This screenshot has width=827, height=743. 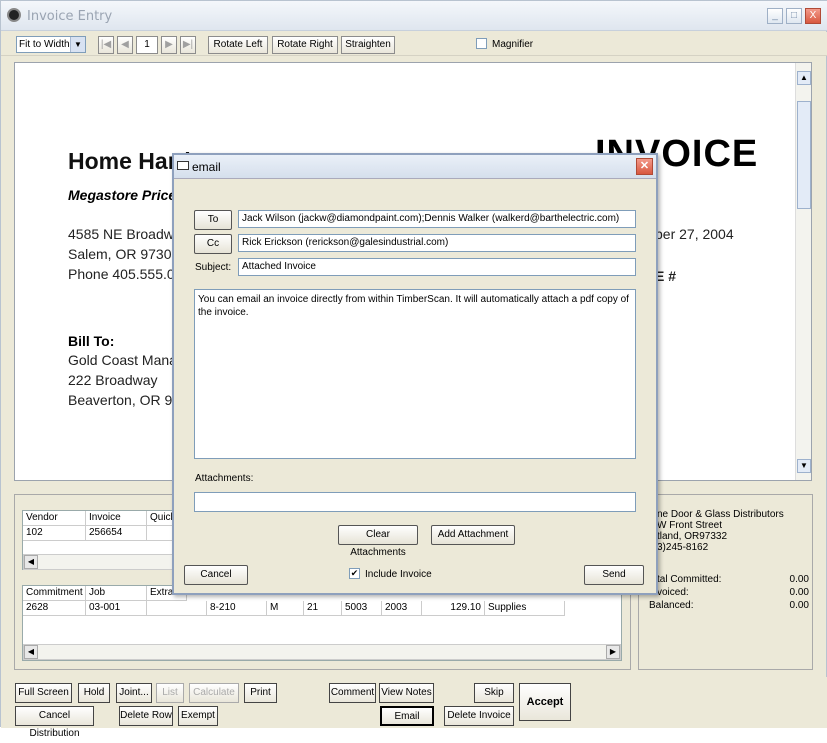 What do you see at coordinates (206, 167) in the screenshot?
I see `email-dialog-title: email` at bounding box center [206, 167].